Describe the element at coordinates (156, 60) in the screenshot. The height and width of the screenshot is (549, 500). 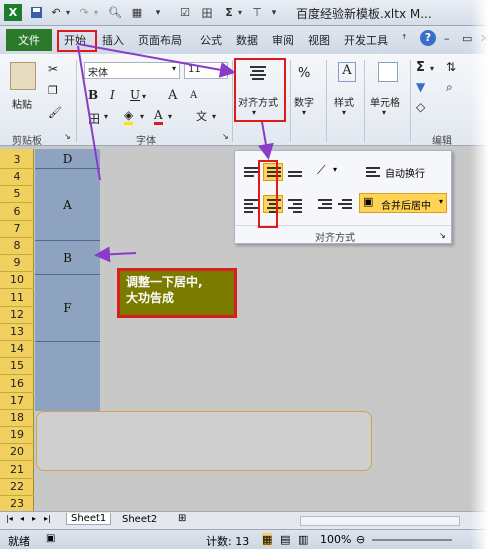
I see `arrow-home-to-alignment` at that location.